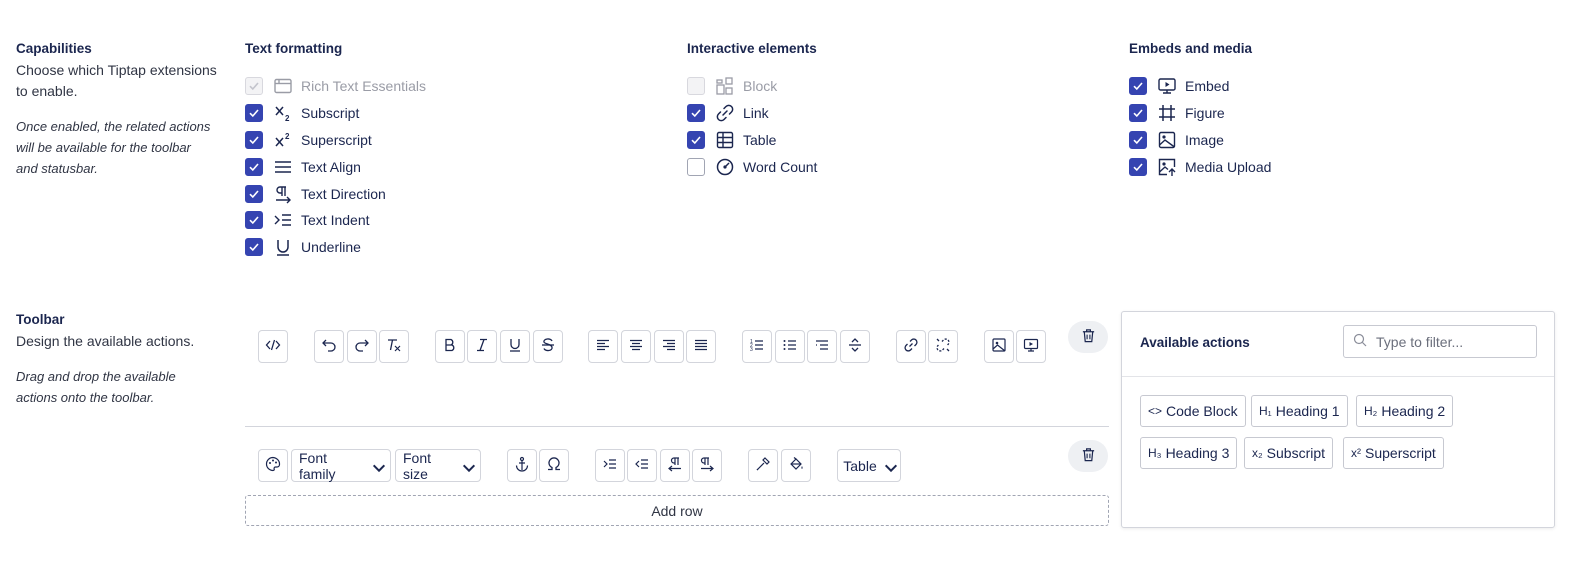 This screenshot has height=569, width=1572. What do you see at coordinates (394, 346) in the screenshot?
I see `clear-formatting-button` at bounding box center [394, 346].